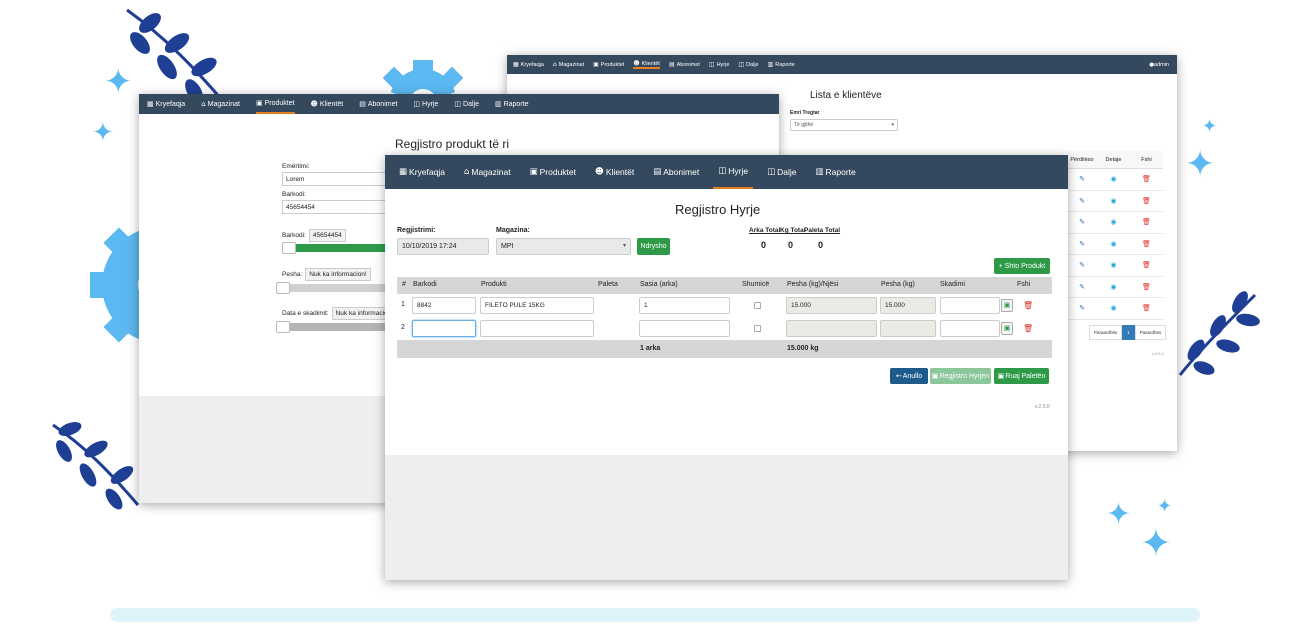 Image resolution: width=1297 pixels, height=629 pixels. Describe the element at coordinates (1115, 160) in the screenshot. I see `table-header: Përditëso Detaje Fshi` at that location.